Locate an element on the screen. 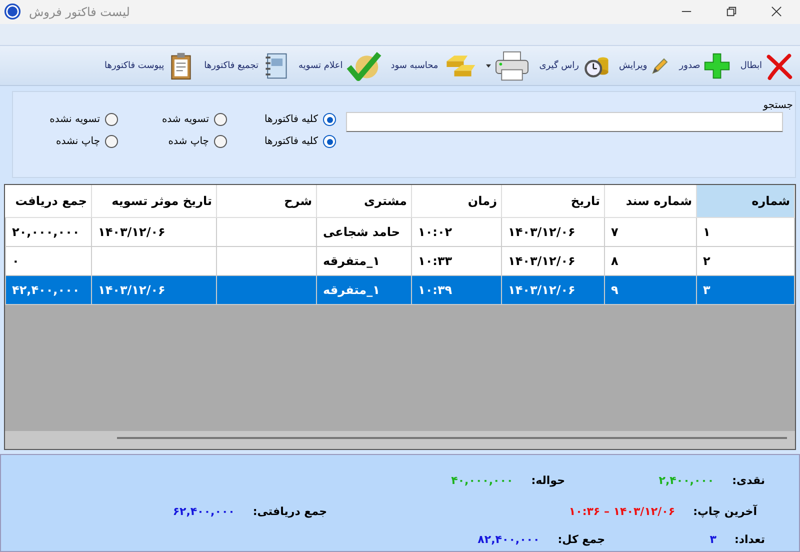 This screenshot has height=552, width=800. summary-value: ۴۰,۰۰۰,۰۰۰ is located at coordinates (482, 480).